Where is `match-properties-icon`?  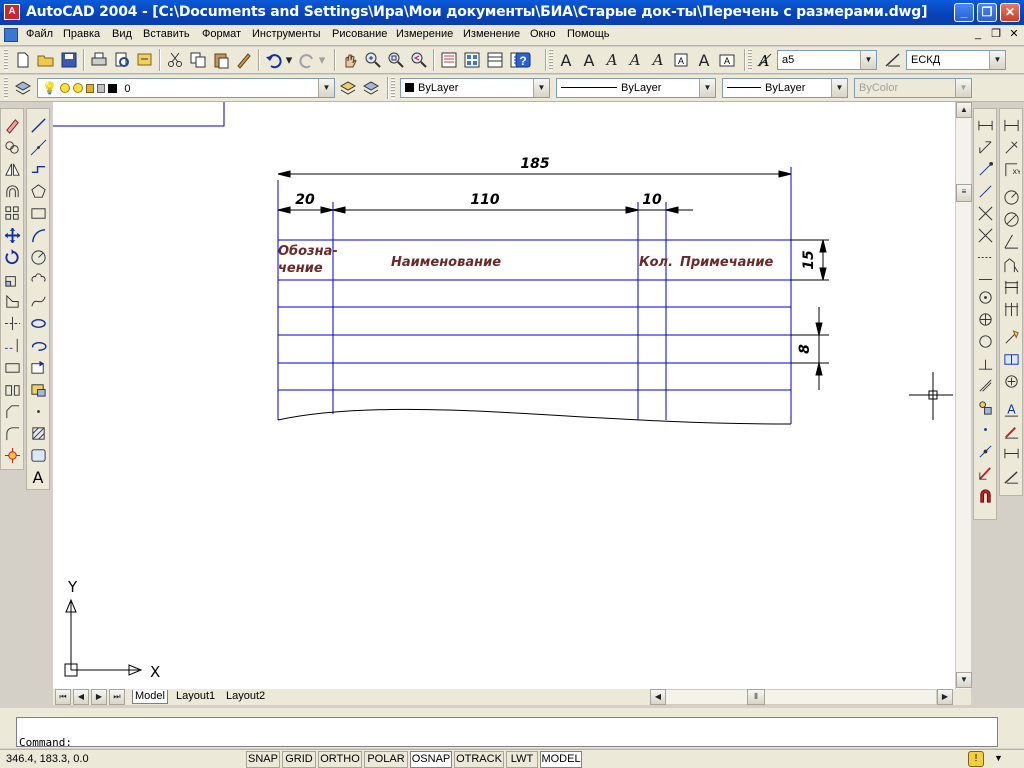 match-properties-icon is located at coordinates (244, 60).